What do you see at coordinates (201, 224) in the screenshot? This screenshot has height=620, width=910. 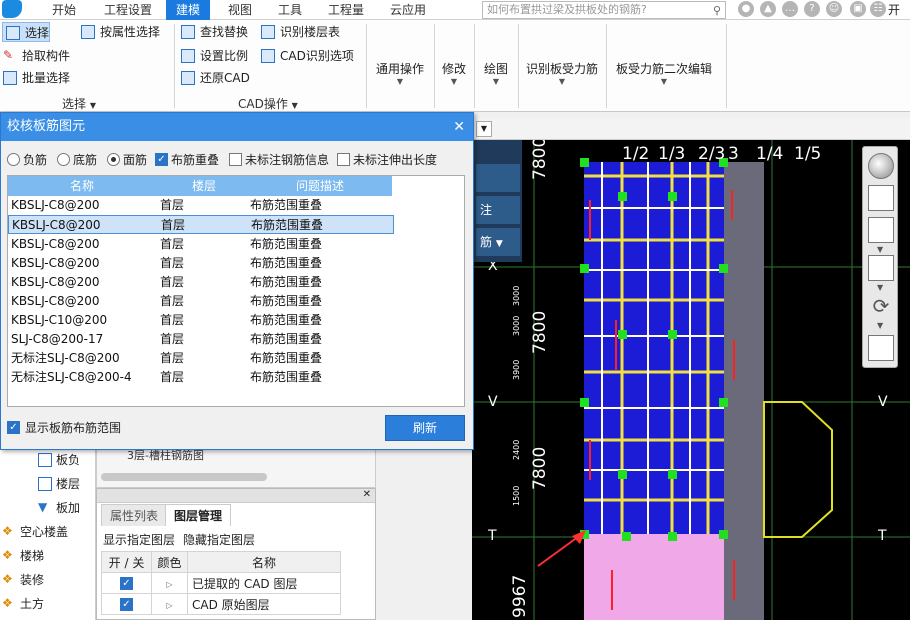 I see `list-item-selected: KBSLJ-C8@200 首层 布筋范围重叠` at bounding box center [201, 224].